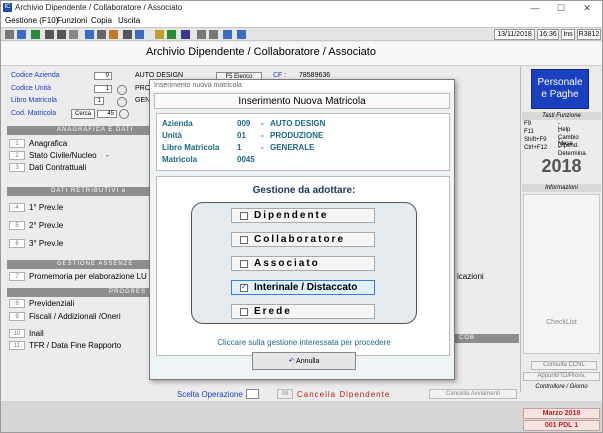 The image size is (603, 433). What do you see at coordinates (113, 34) in the screenshot?
I see `folder-icon` at bounding box center [113, 34].